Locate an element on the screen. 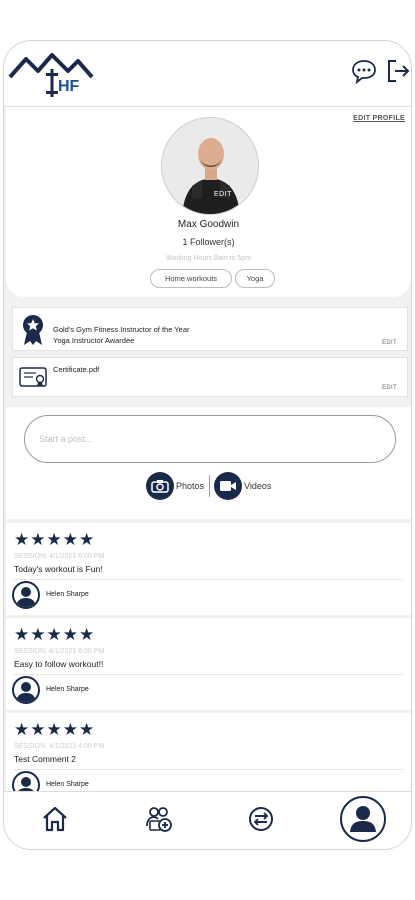  review-text: Test Comment 2 is located at coordinates (45, 759).